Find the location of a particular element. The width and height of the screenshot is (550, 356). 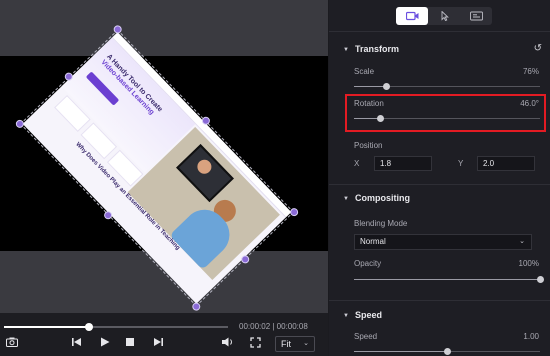

speed-label: Speed is located at coordinates (366, 336).